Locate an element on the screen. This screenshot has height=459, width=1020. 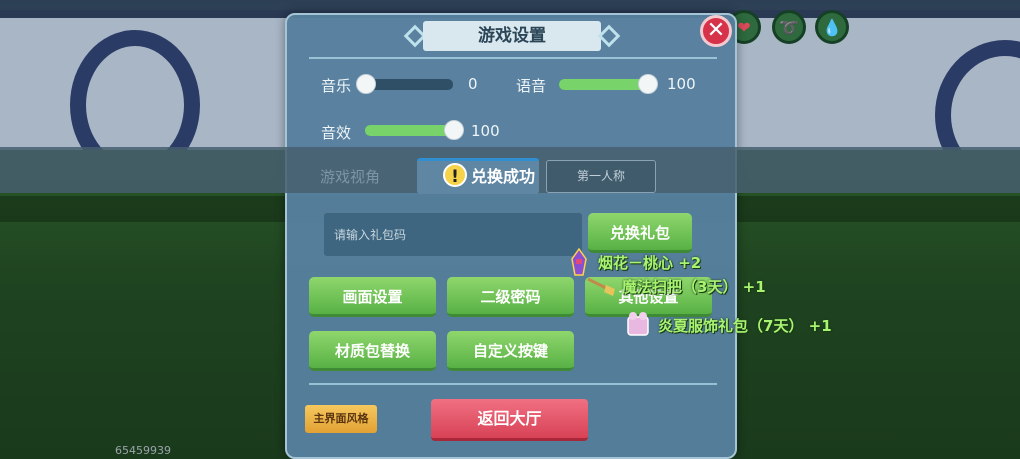
voice-value: 100 is located at coordinates (681, 84).